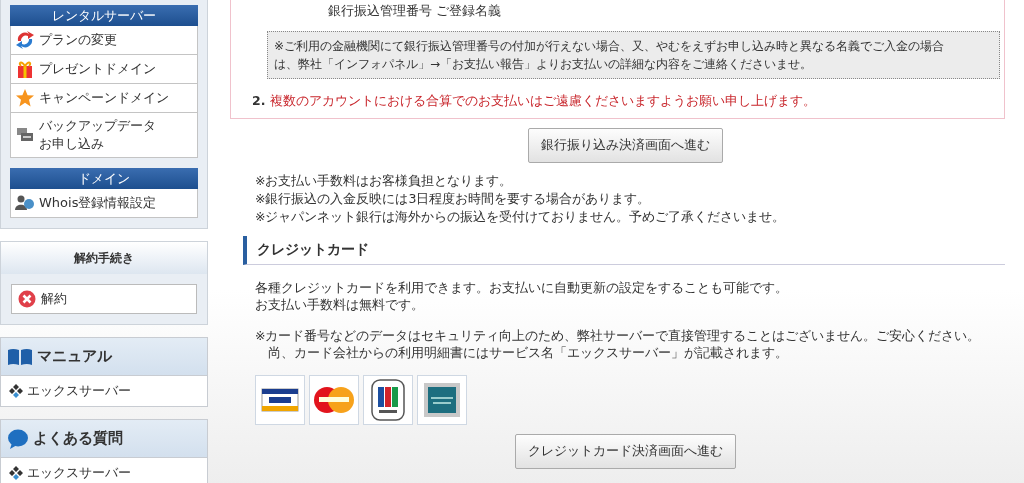  Describe the element at coordinates (104, 357) in the screenshot. I see `section-header: マニュアル` at that location.